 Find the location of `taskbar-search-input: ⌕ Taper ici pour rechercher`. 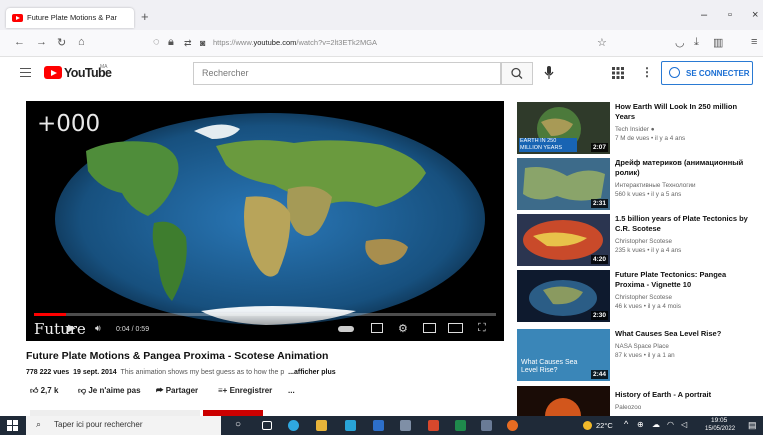

taskbar-search-input: ⌕ Taper ici pour rechercher is located at coordinates (123, 425).